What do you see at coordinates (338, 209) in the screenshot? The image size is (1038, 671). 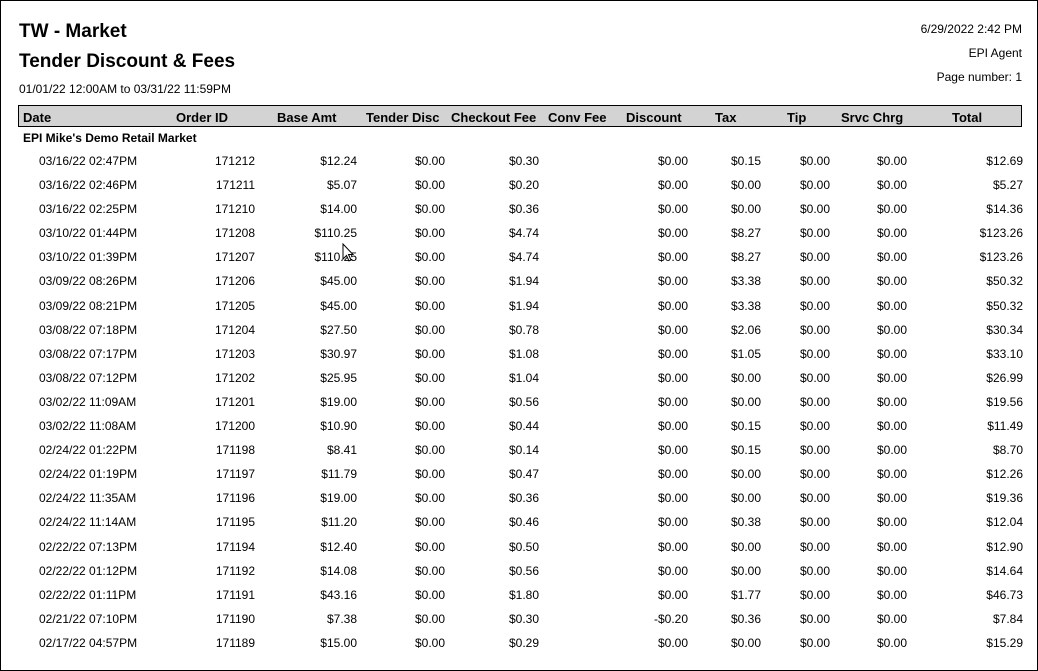 I see `cell-base-amt: $14.00` at bounding box center [338, 209].